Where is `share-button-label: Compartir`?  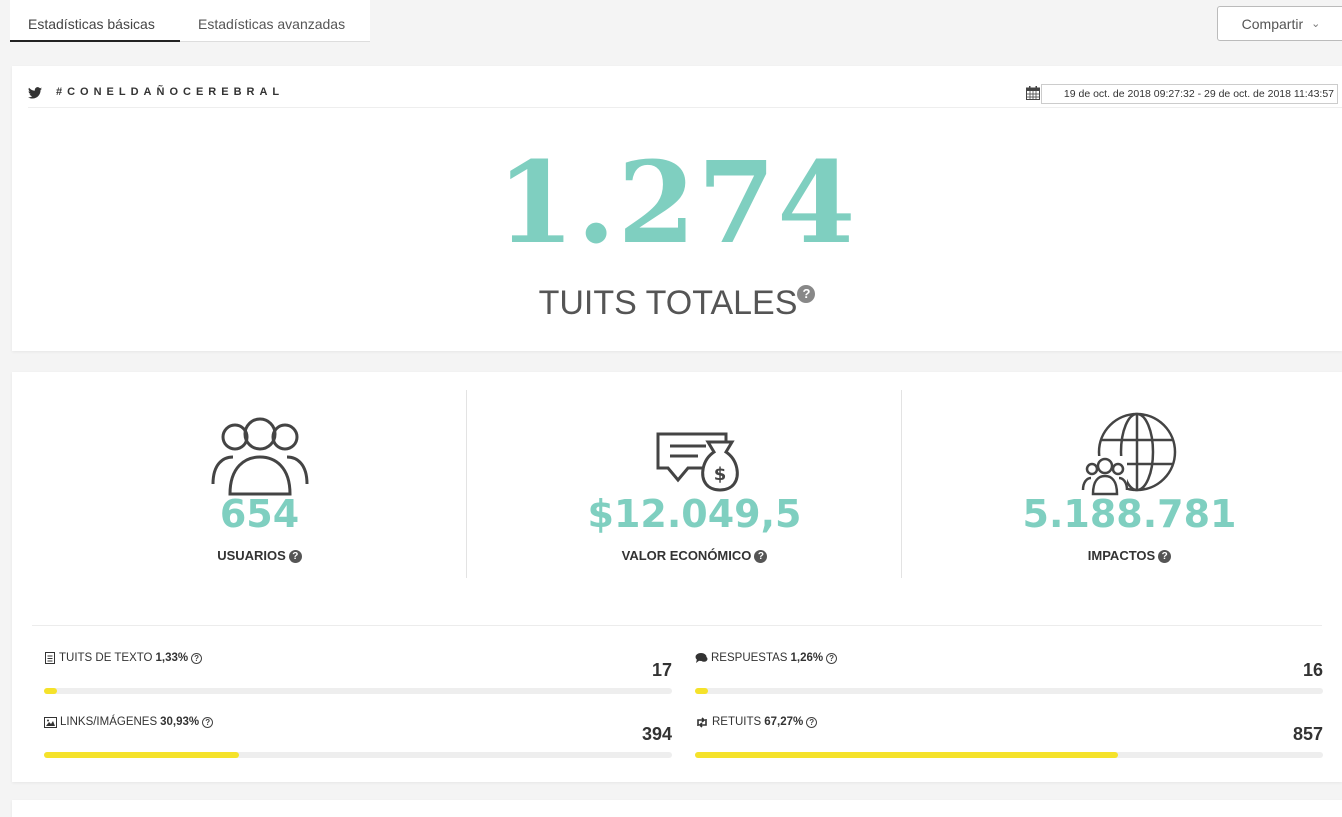 share-button-label: Compartir is located at coordinates (1272, 23).